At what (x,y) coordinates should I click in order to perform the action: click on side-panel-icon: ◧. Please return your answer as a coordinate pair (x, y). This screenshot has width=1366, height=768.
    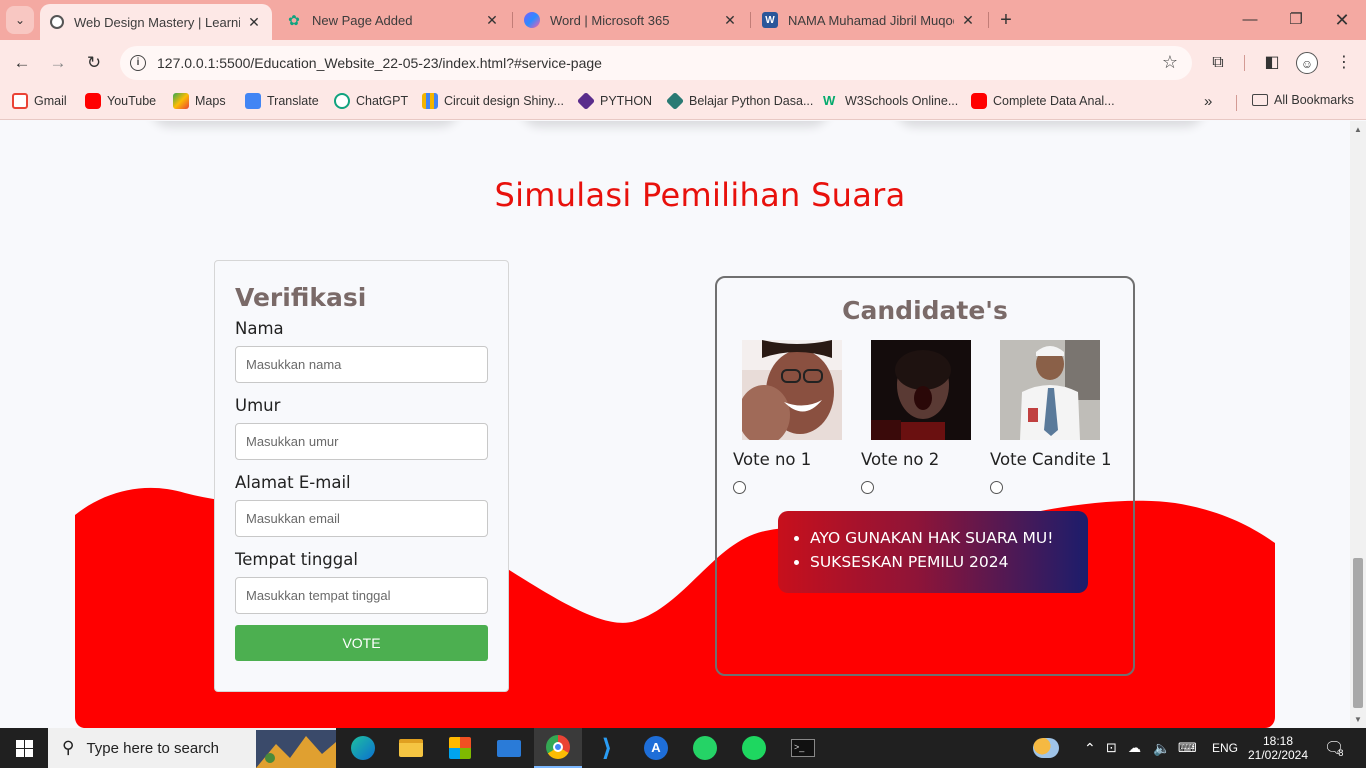
    Looking at the image, I should click on (1272, 63).